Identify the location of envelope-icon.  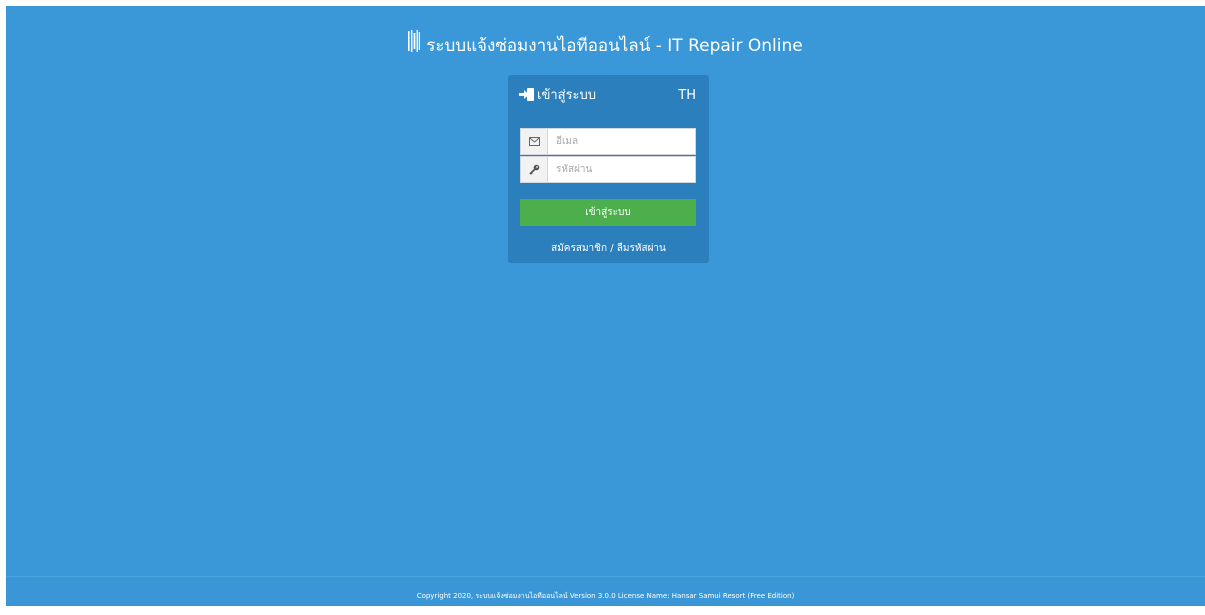
(534, 141).